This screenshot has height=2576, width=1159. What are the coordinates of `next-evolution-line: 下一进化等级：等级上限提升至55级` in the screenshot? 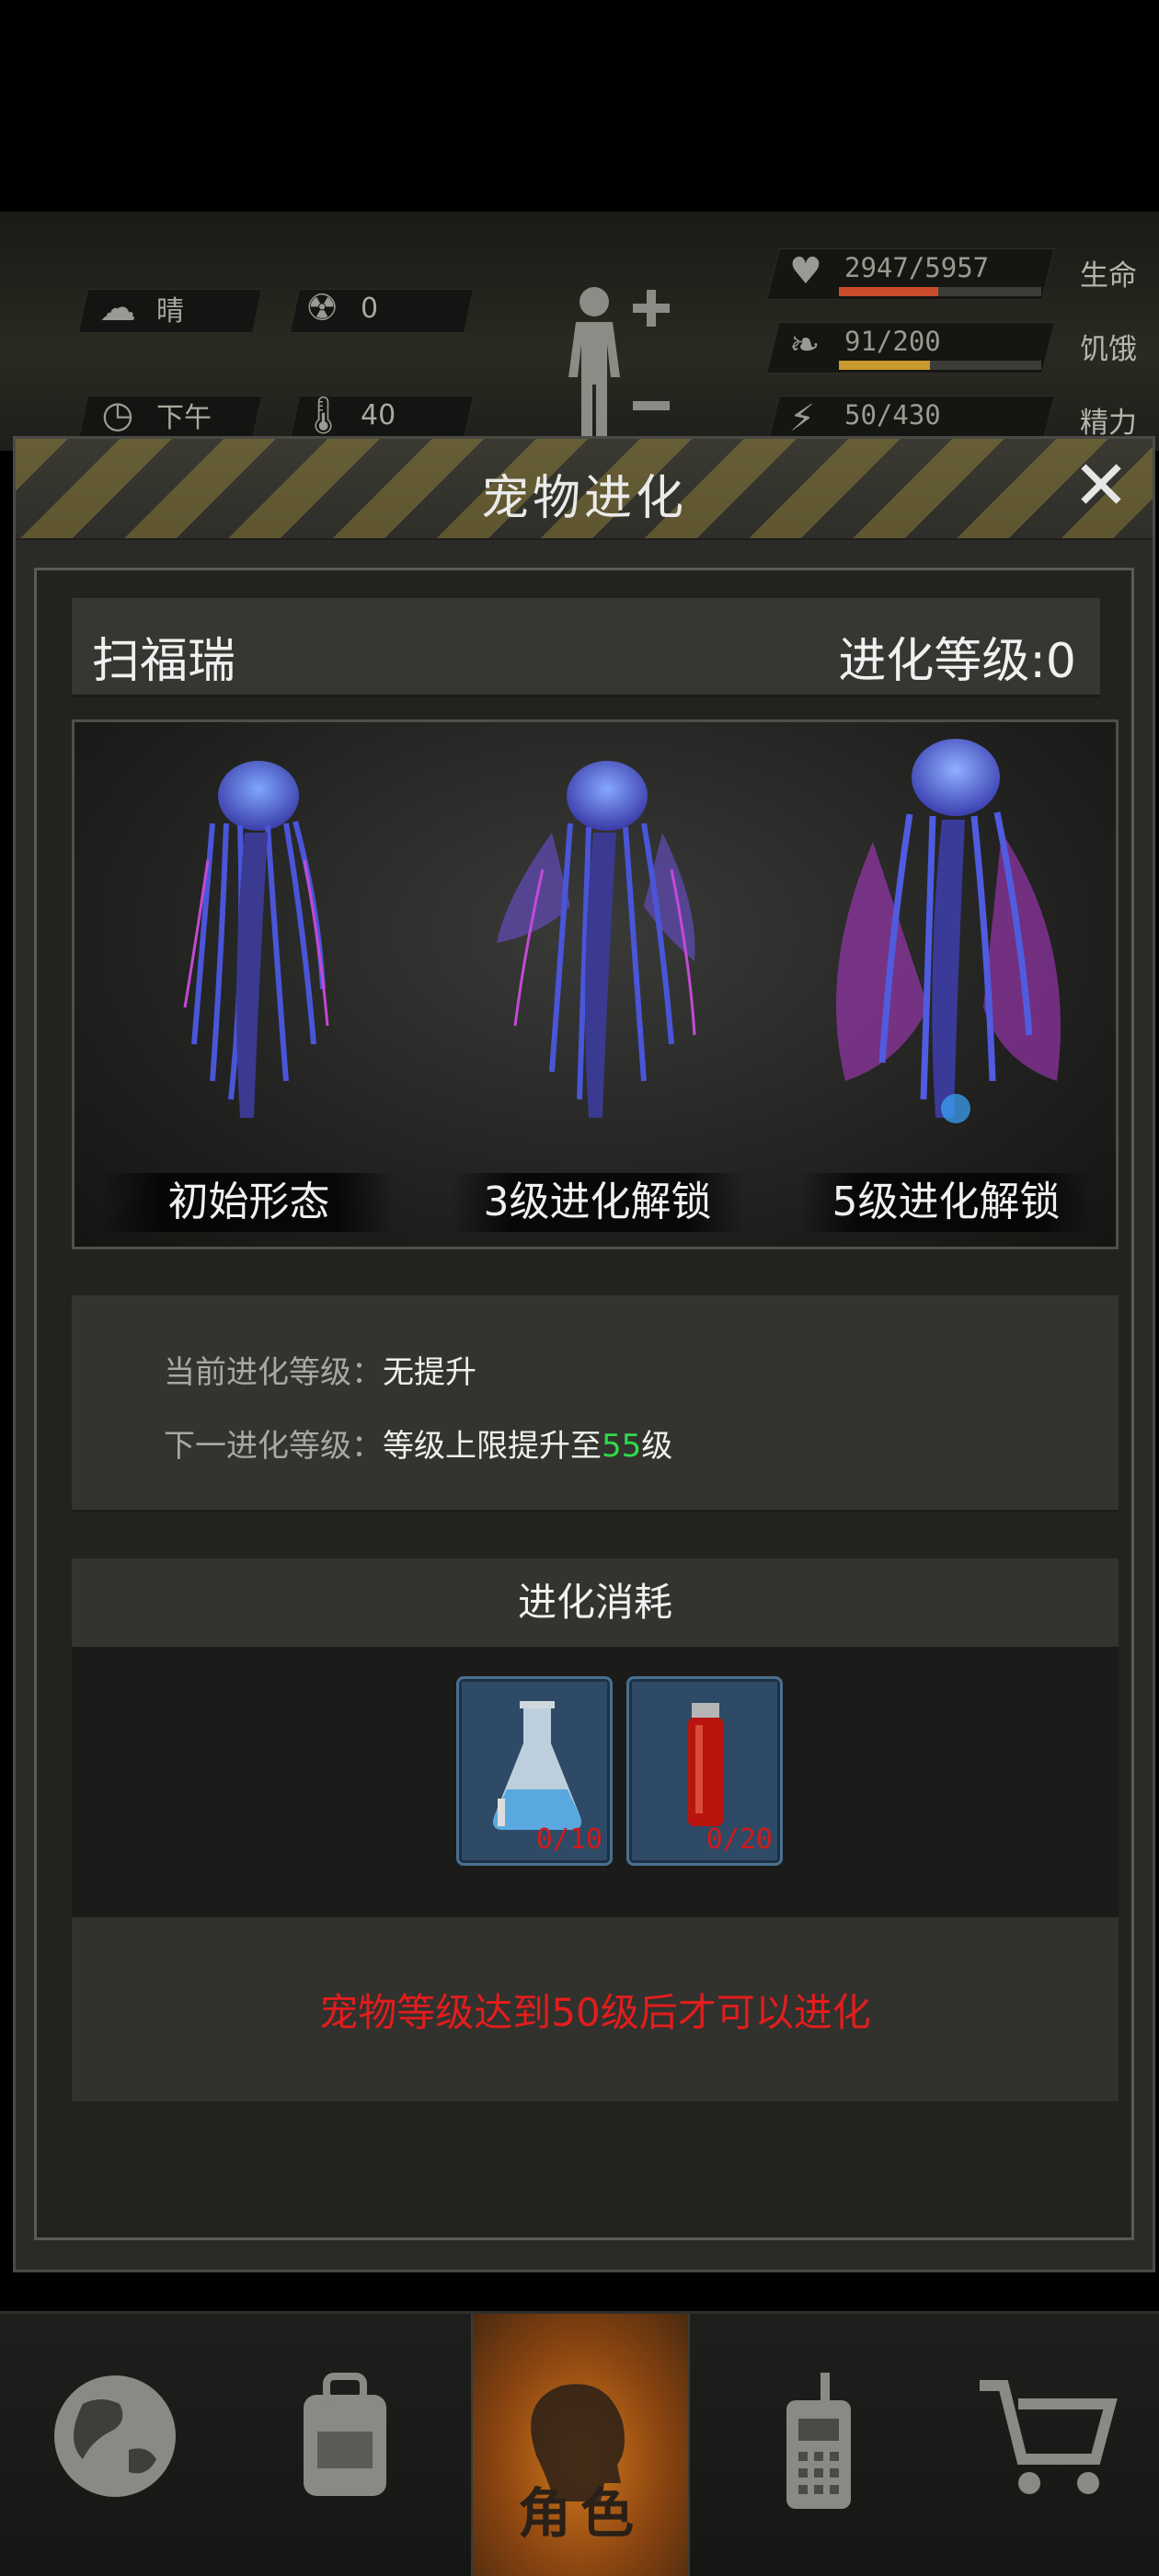 It's located at (418, 1443).